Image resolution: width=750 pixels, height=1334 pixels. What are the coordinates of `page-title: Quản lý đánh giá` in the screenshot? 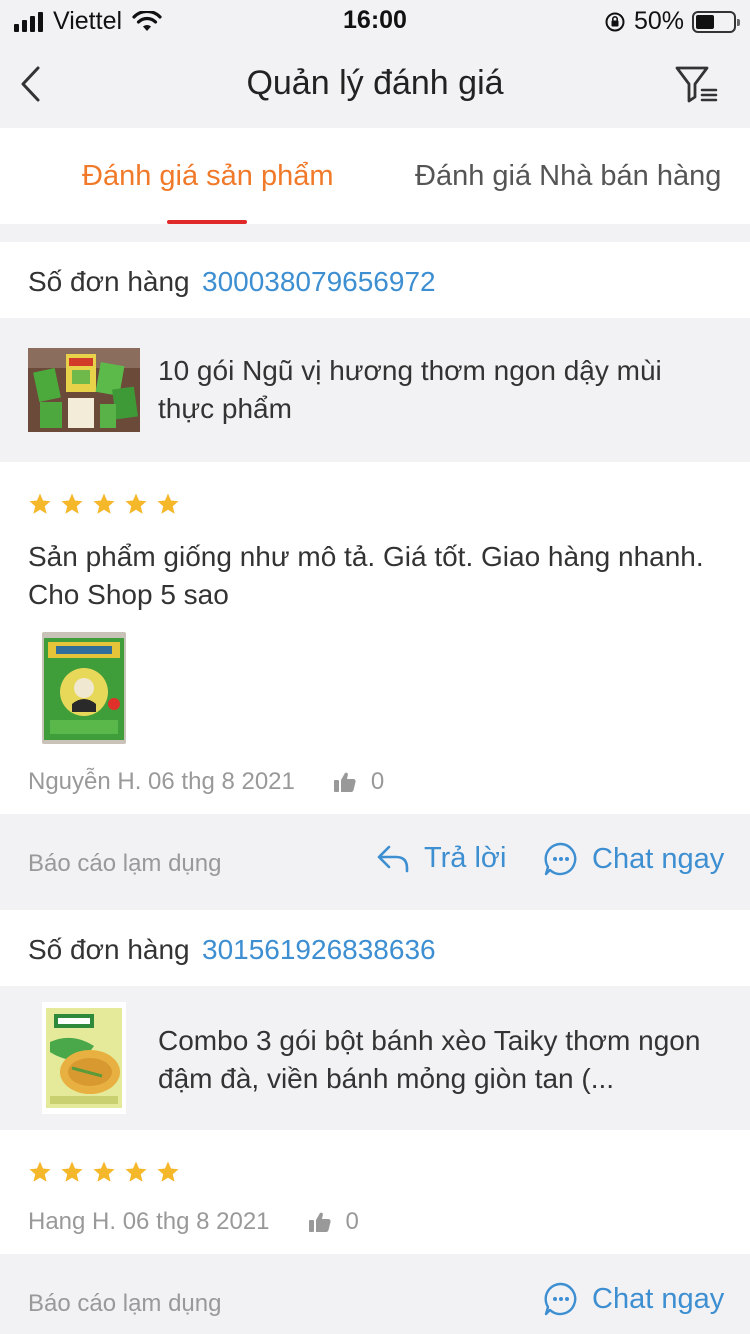 It's located at (375, 83).